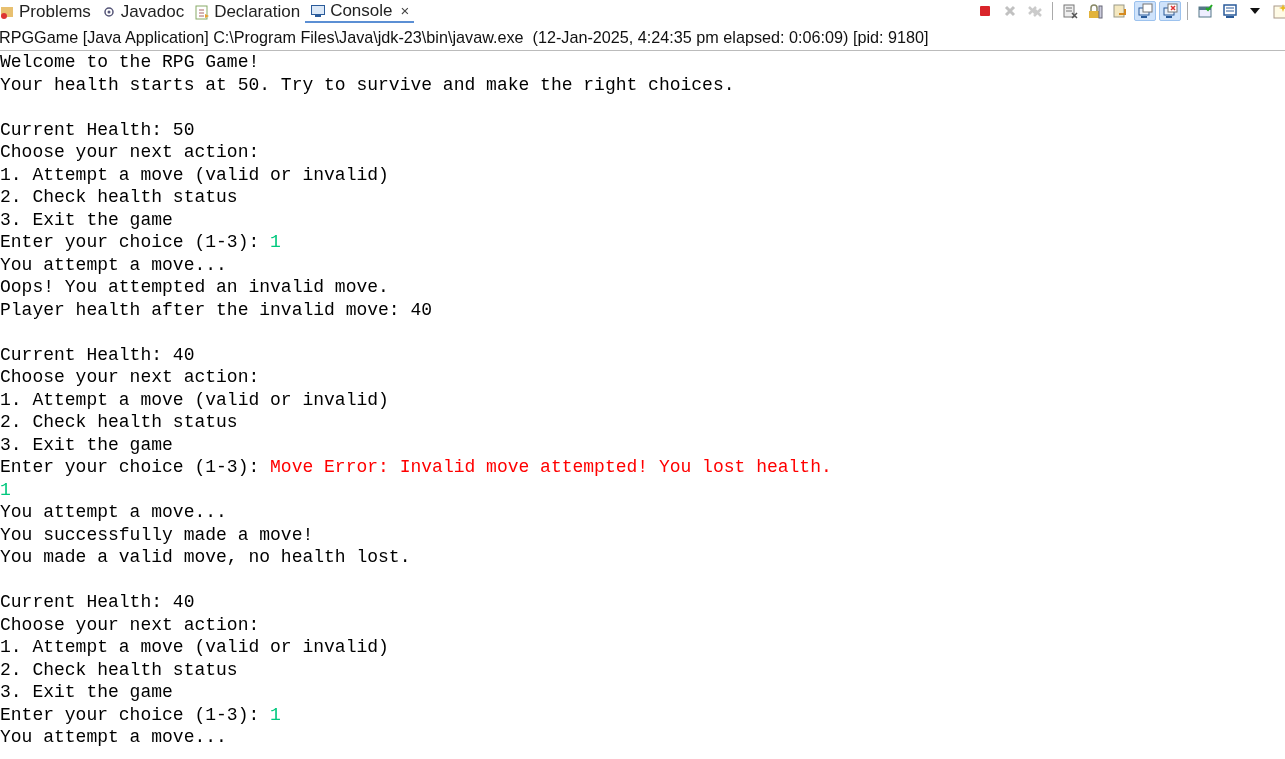 This screenshot has width=1285, height=759. What do you see at coordinates (1278, 11) in the screenshot?
I see `window-plus-icon` at bounding box center [1278, 11].